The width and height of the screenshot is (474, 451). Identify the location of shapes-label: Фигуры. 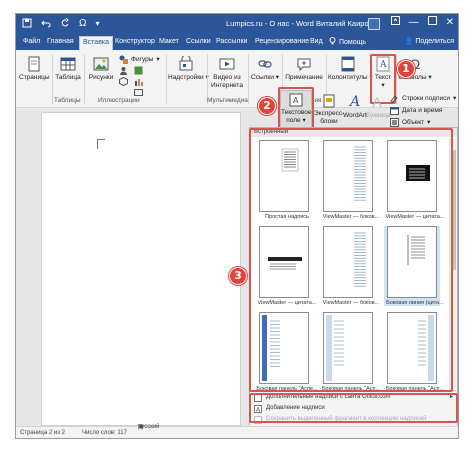
(142, 59).